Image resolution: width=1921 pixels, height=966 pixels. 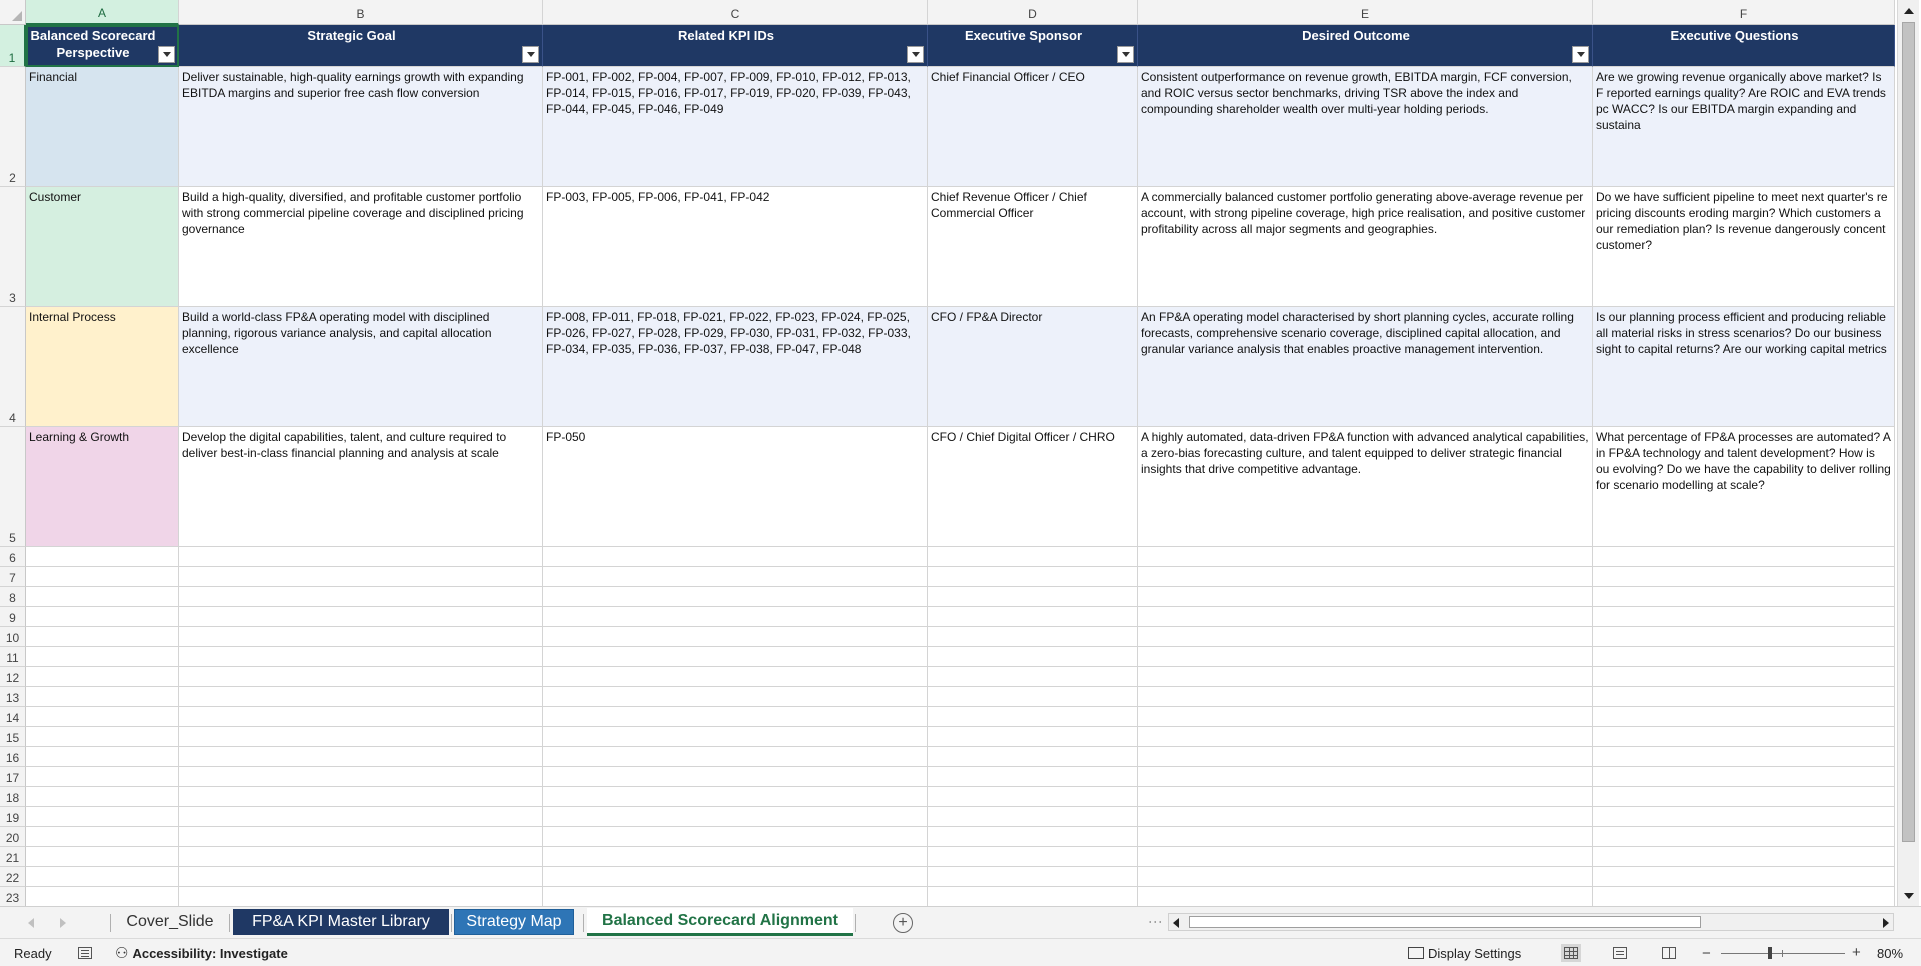 I want to click on scroll-right-icon, so click(x=1886, y=923).